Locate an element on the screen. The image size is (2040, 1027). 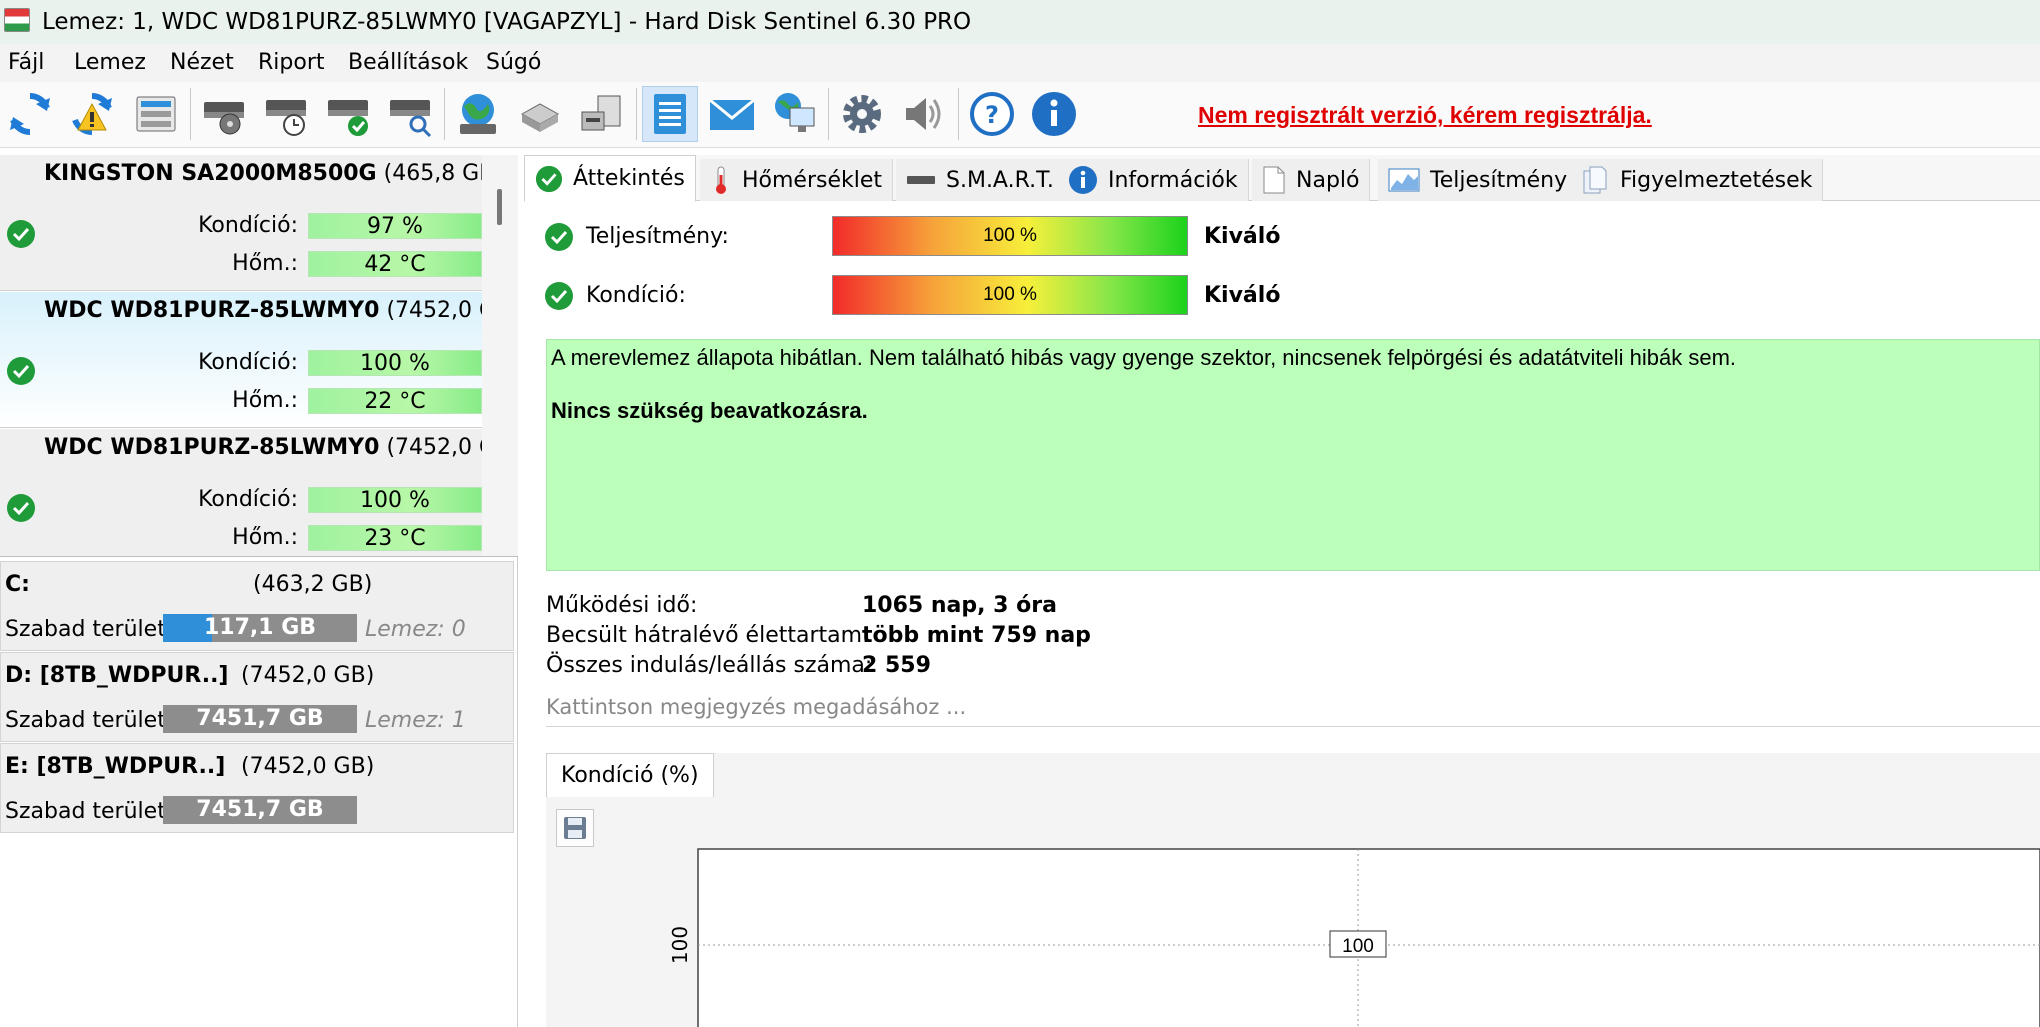
disk-list-scrollbar is located at coordinates (500, 355).